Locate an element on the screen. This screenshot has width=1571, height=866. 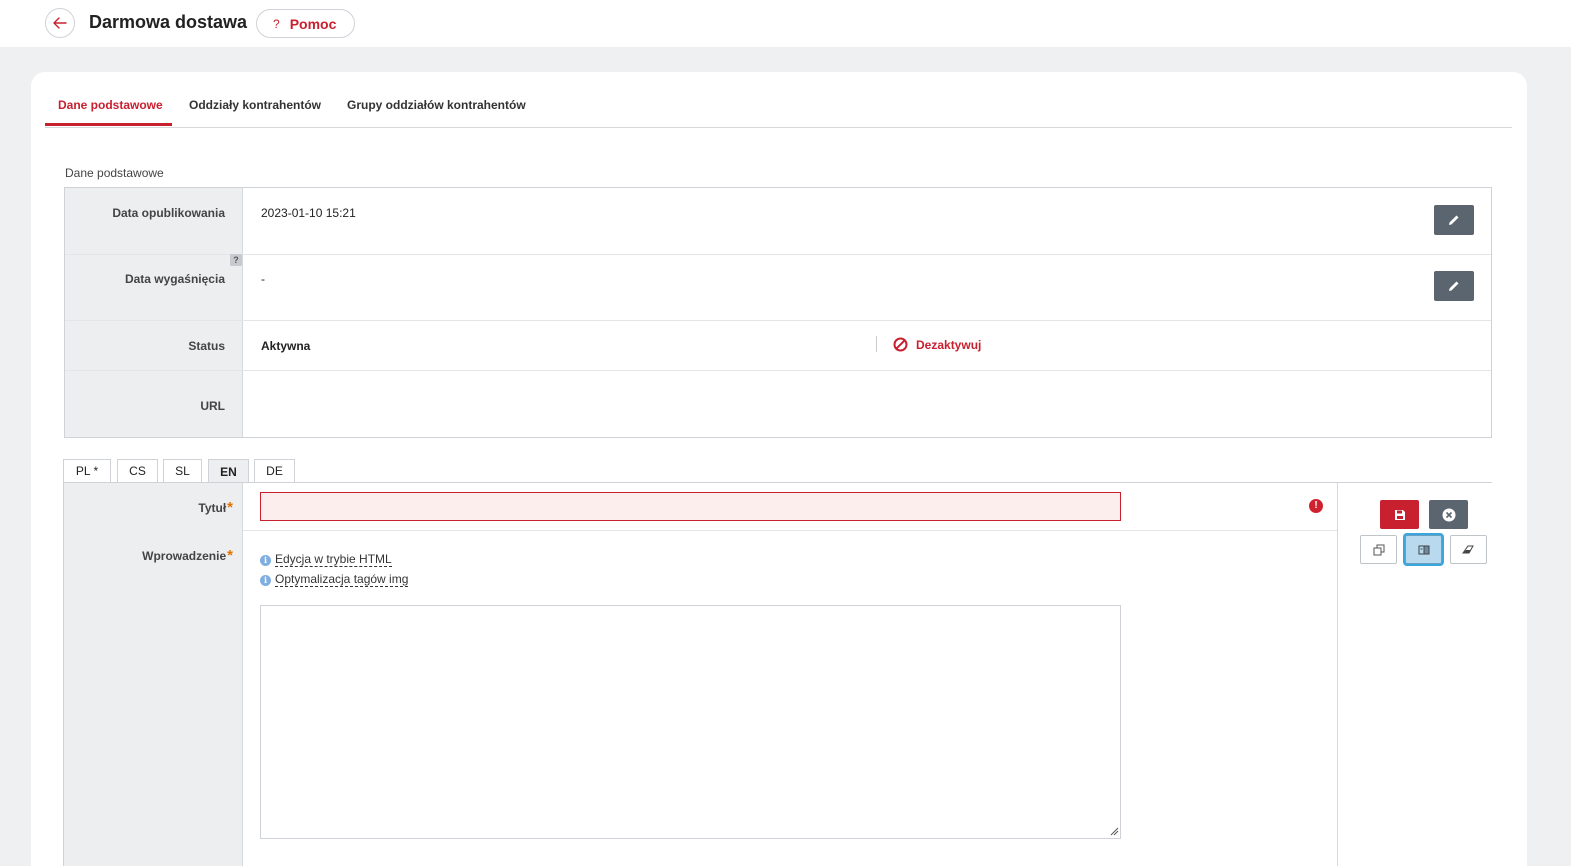
intro-label: Wprowadzenie* is located at coordinates (187, 555).